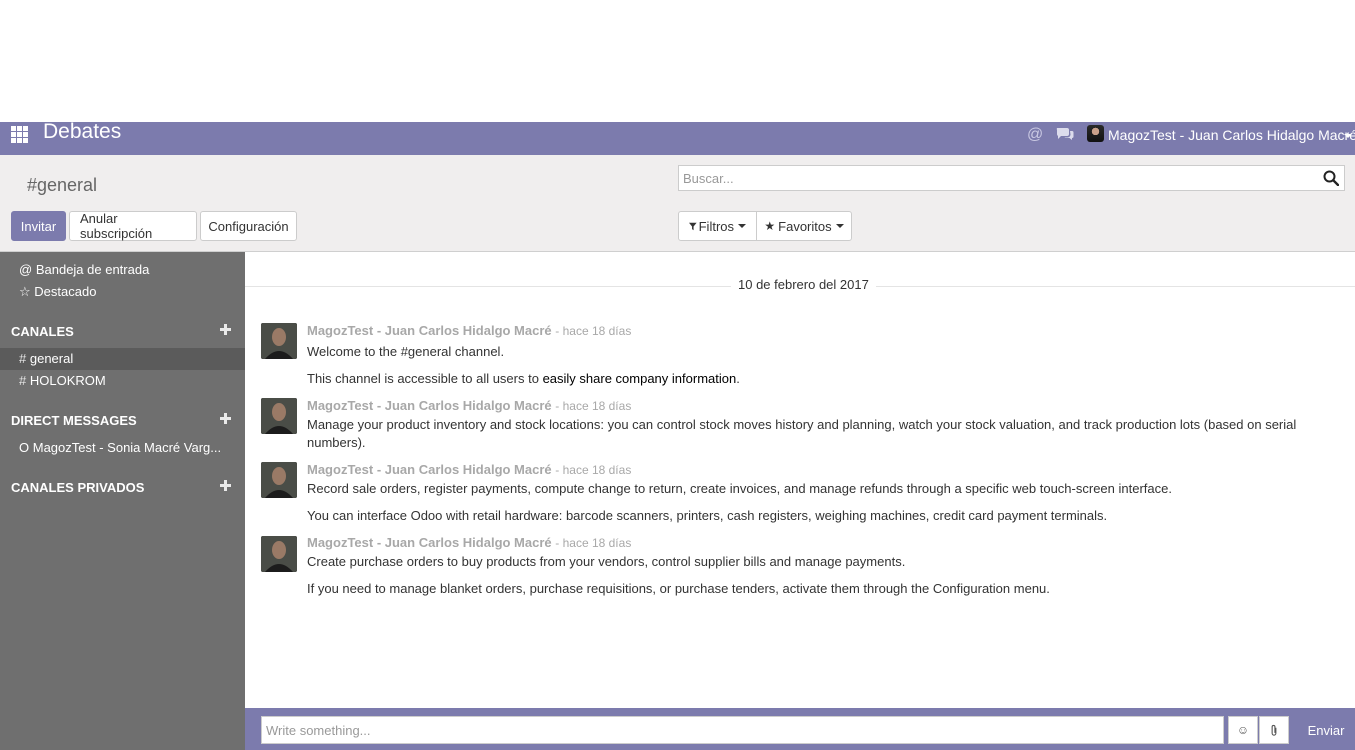 The image size is (1355, 750). I want to click on paperclip-icon, so click(1274, 730).